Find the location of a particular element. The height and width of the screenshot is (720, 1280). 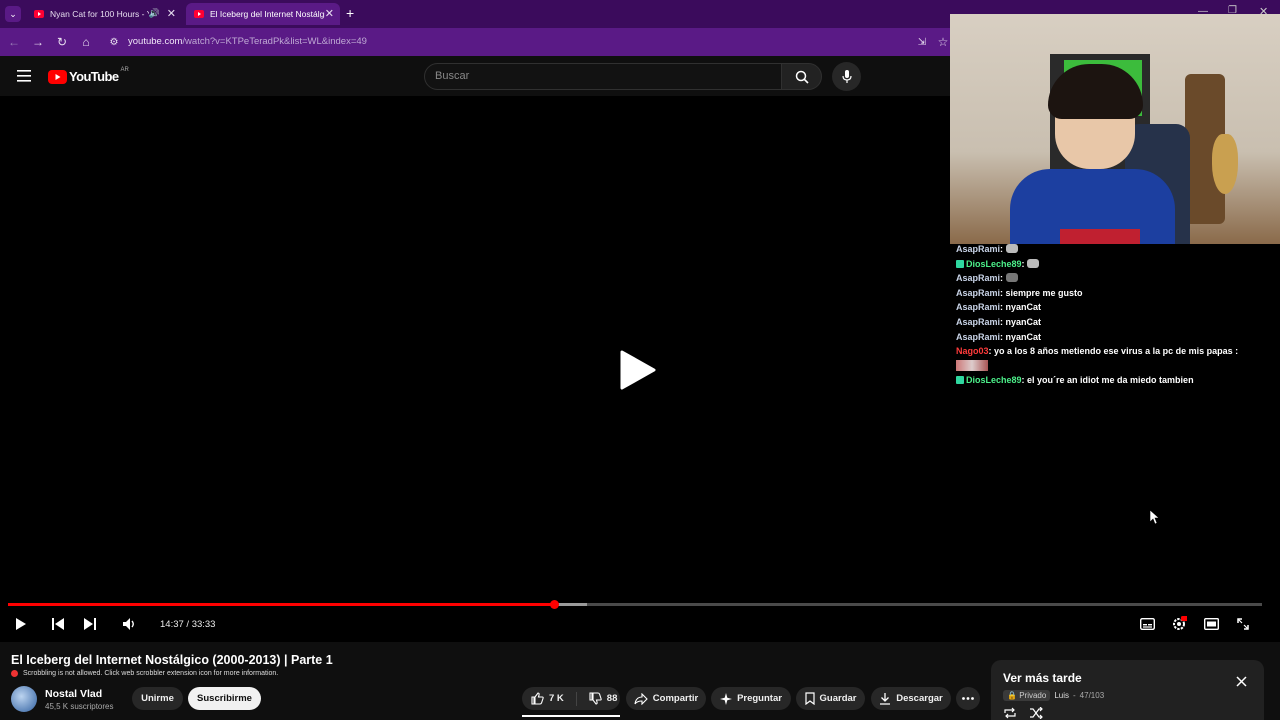

download-button: Descargar is located at coordinates (911, 698).